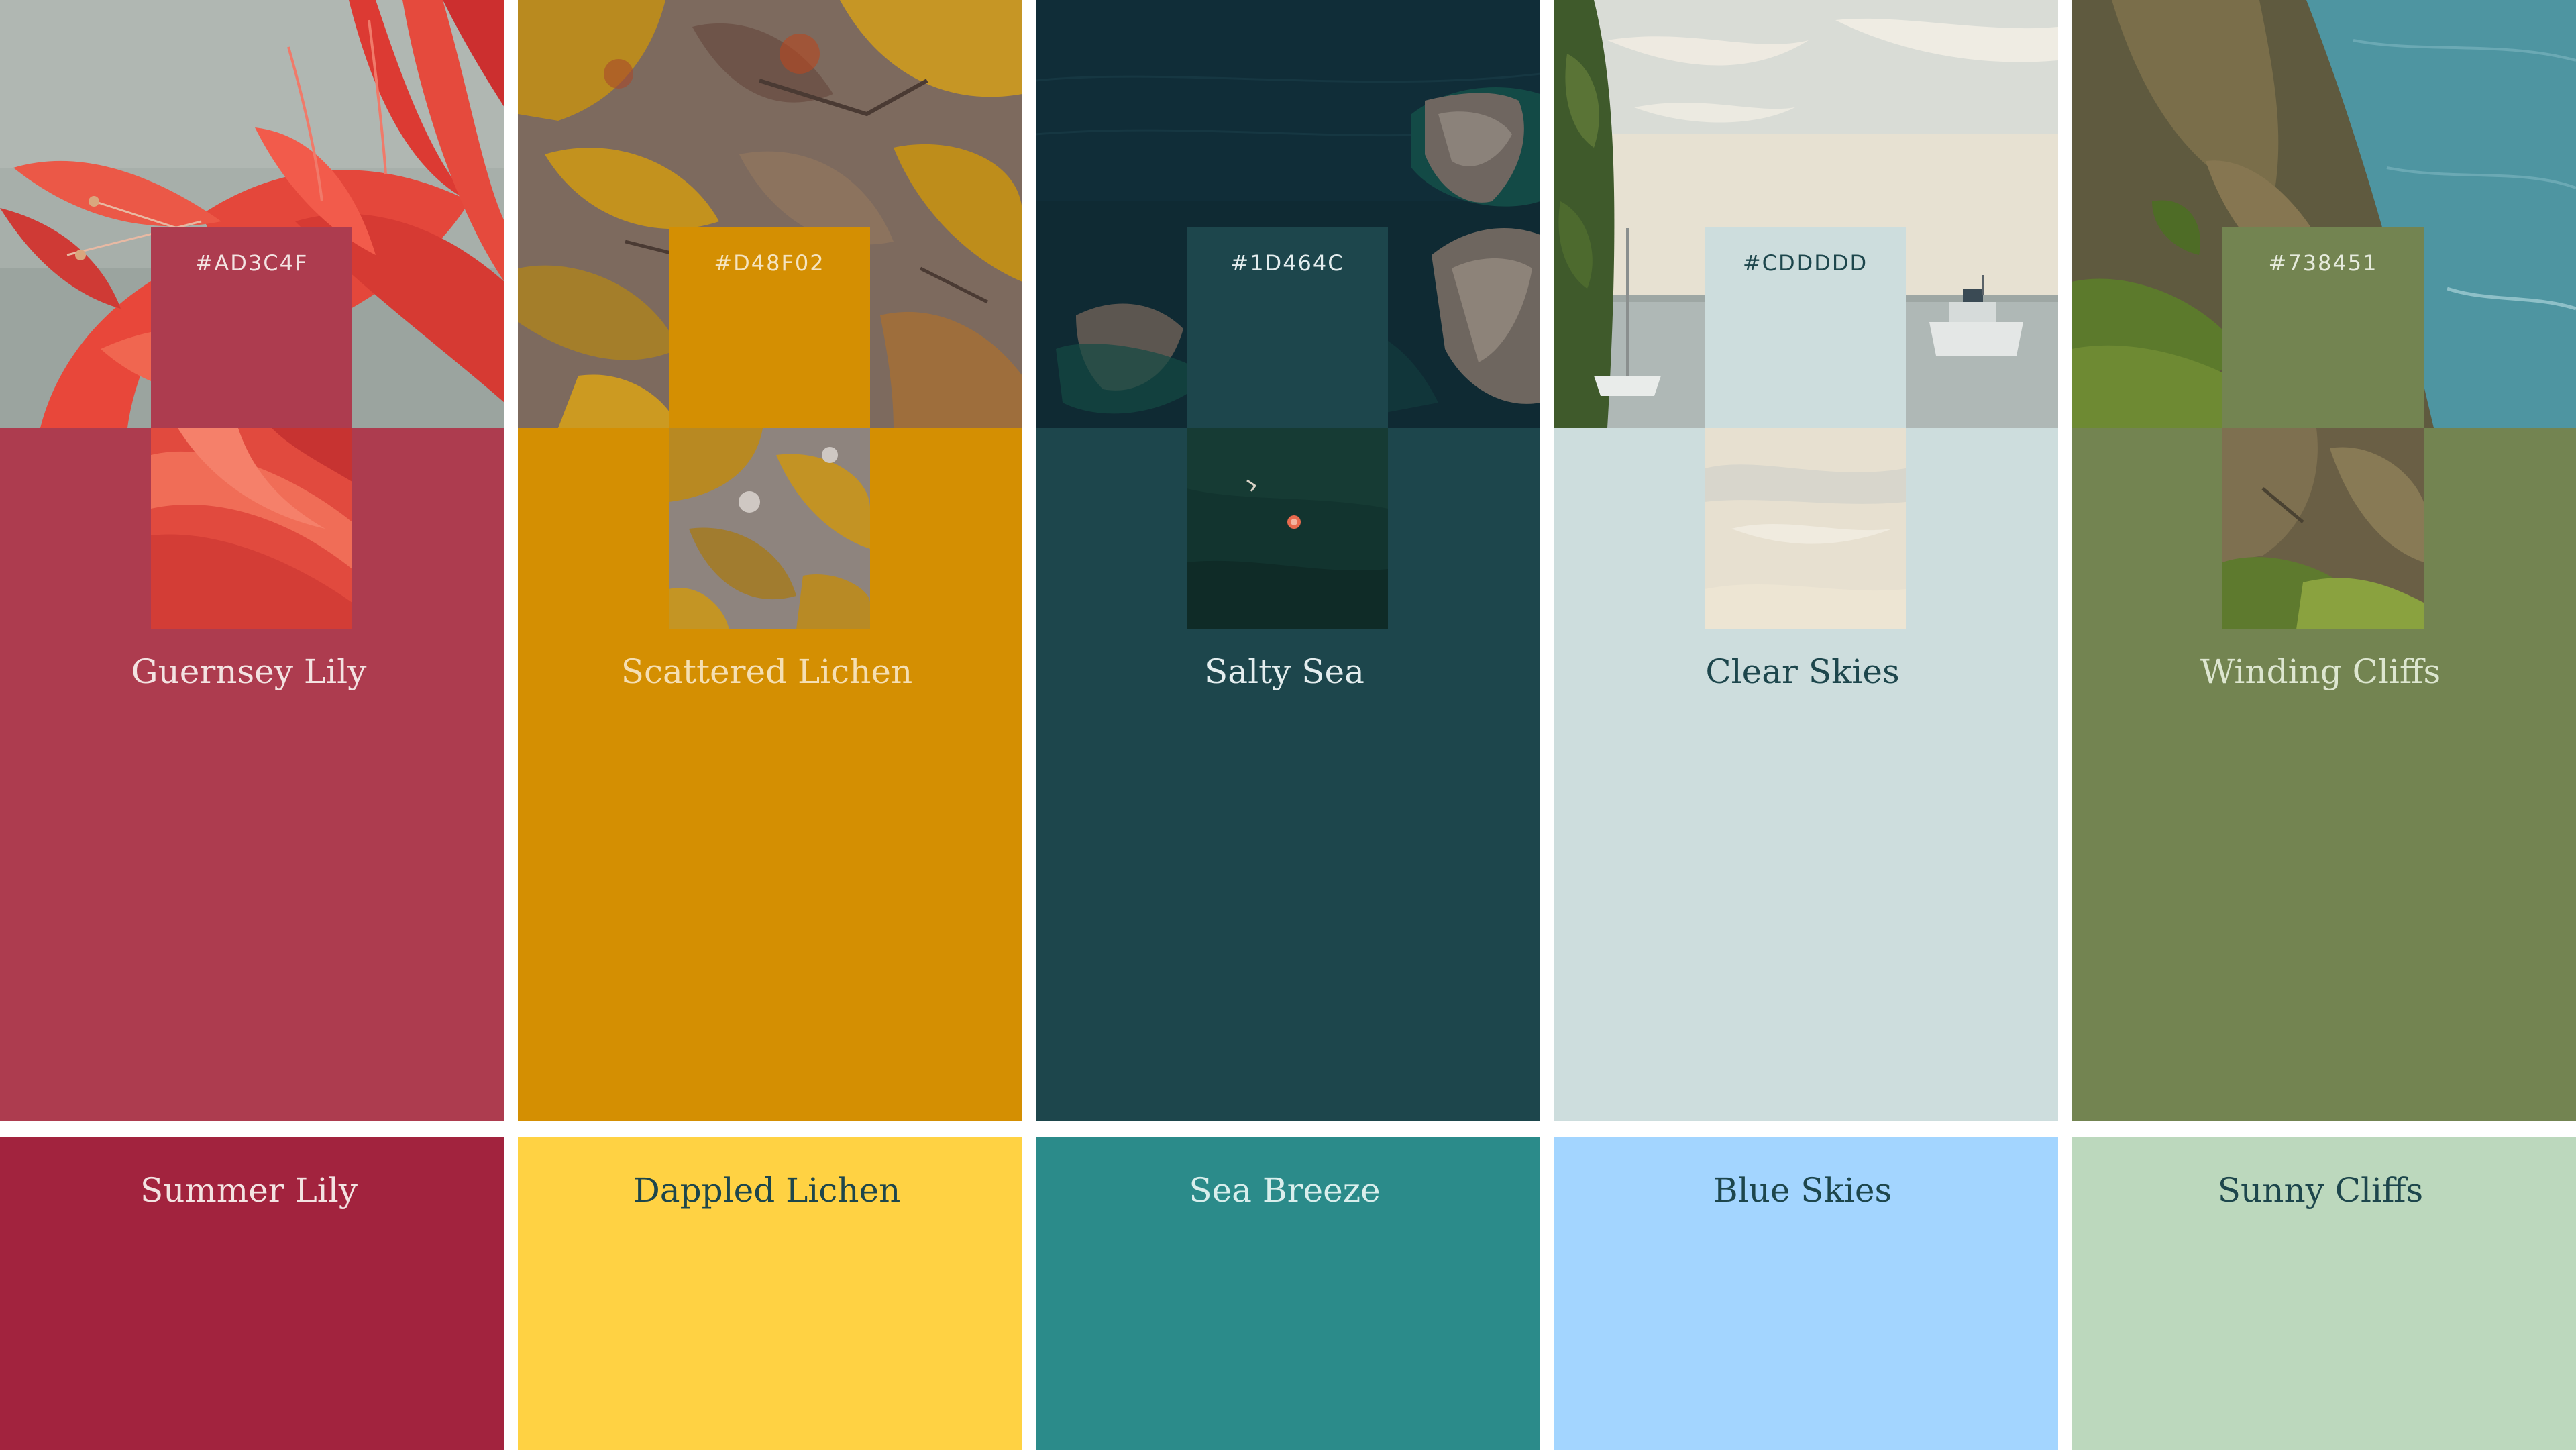 The height and width of the screenshot is (1450, 2576). What do you see at coordinates (1805, 327) in the screenshot?
I see `color-swatch: #CDDDDD` at bounding box center [1805, 327].